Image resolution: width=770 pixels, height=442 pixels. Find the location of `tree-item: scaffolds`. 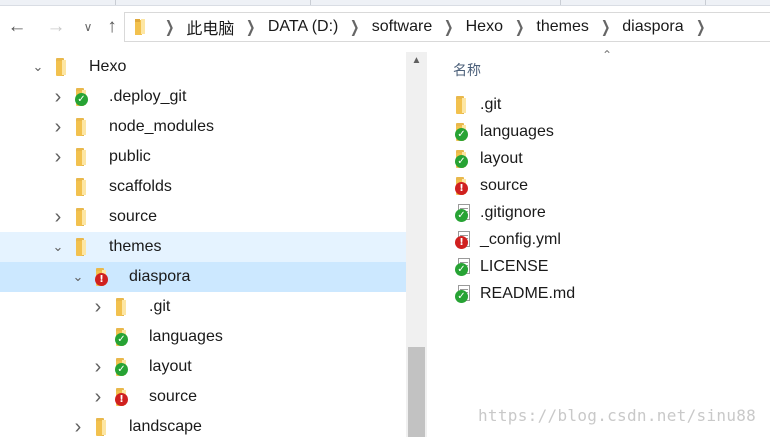

tree-item: scaffolds is located at coordinates (203, 187).